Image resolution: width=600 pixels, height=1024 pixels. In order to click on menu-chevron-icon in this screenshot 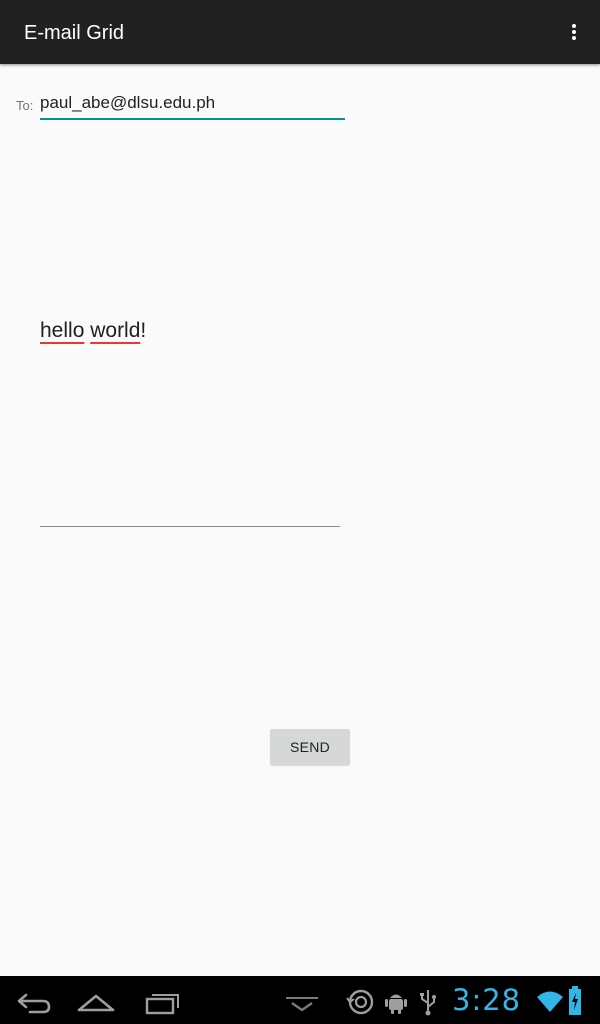, I will do `click(302, 1000)`.